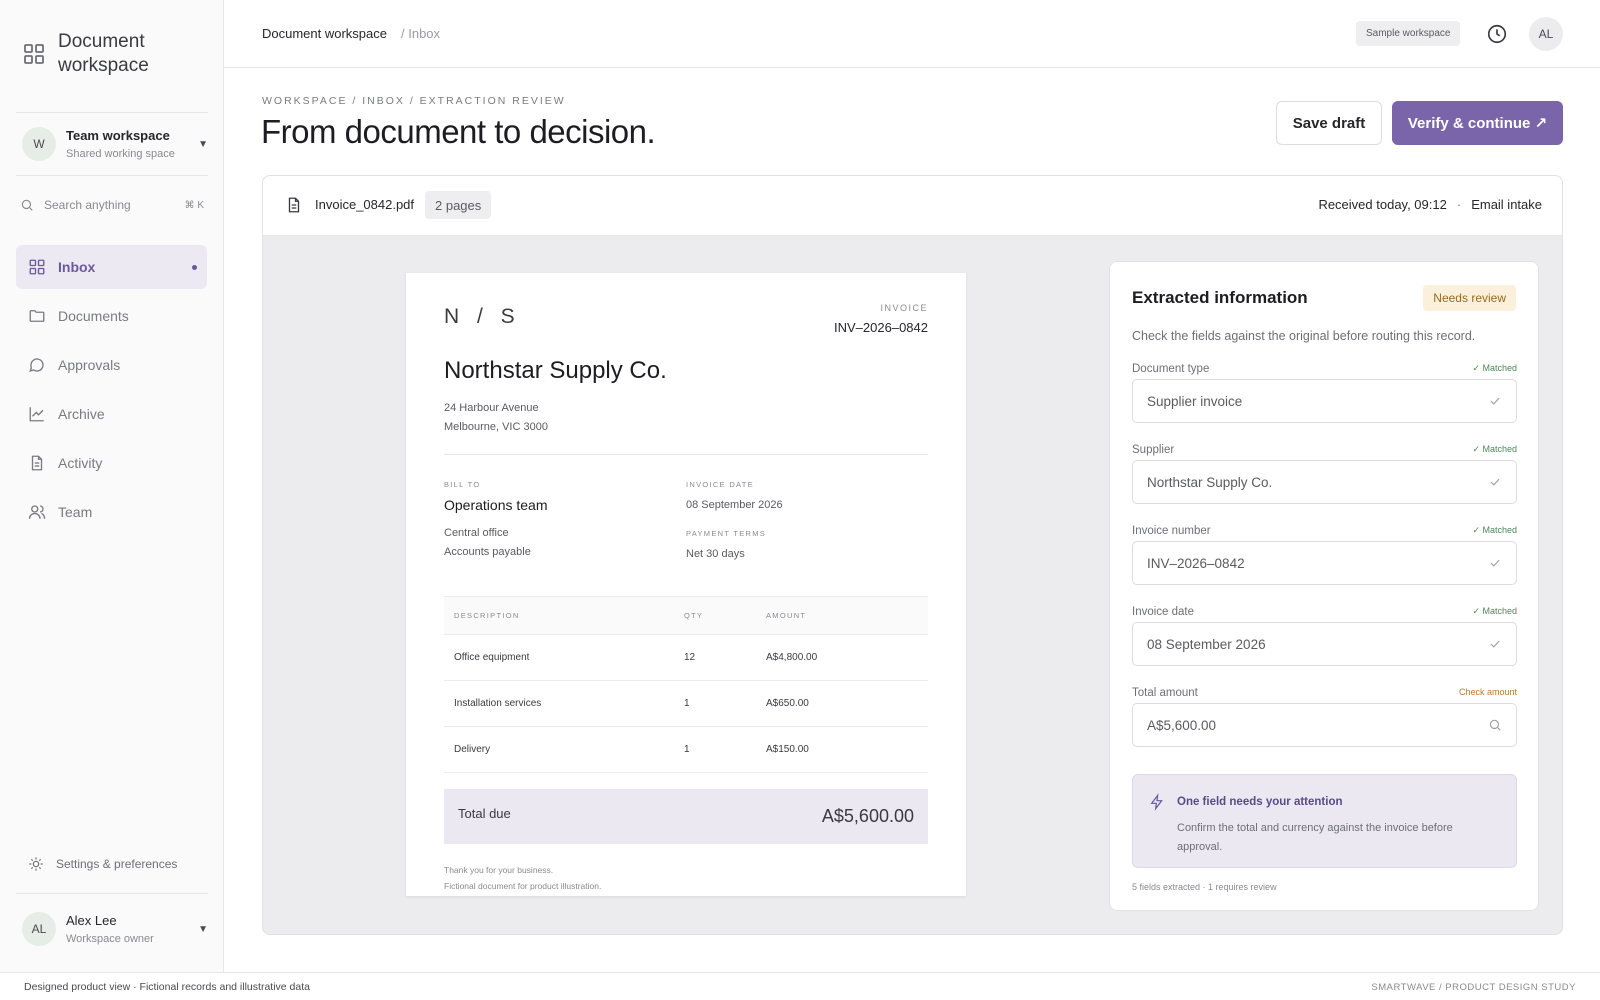 The image size is (1600, 1000). Describe the element at coordinates (881, 327) in the screenshot. I see `invoice-number: INV–2026–0842` at that location.